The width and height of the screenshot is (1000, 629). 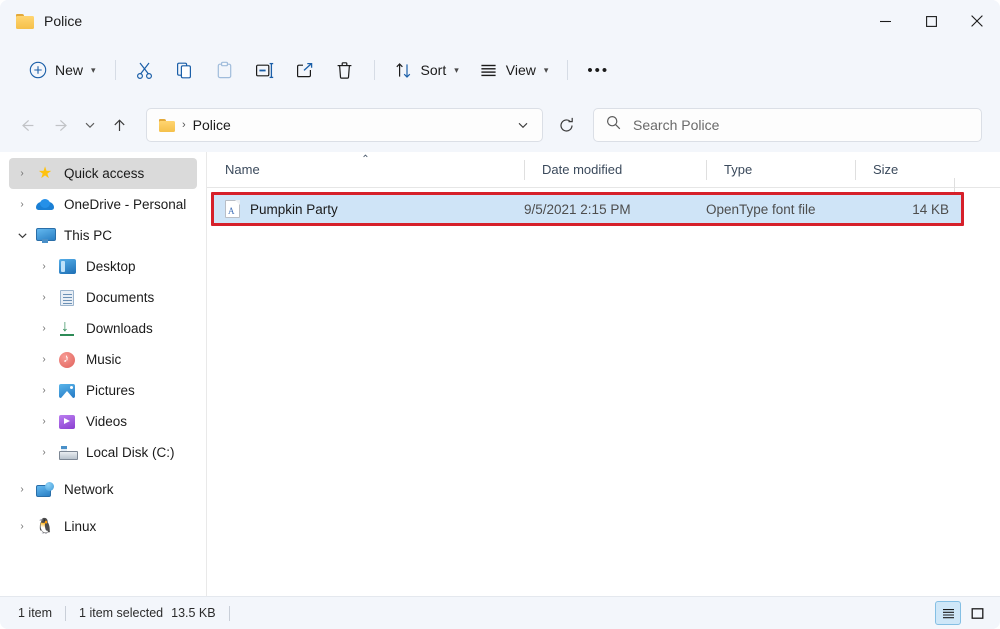 What do you see at coordinates (500, 612) in the screenshot?
I see `status-bar: 1 item 1 item selected 13.5 KB` at bounding box center [500, 612].